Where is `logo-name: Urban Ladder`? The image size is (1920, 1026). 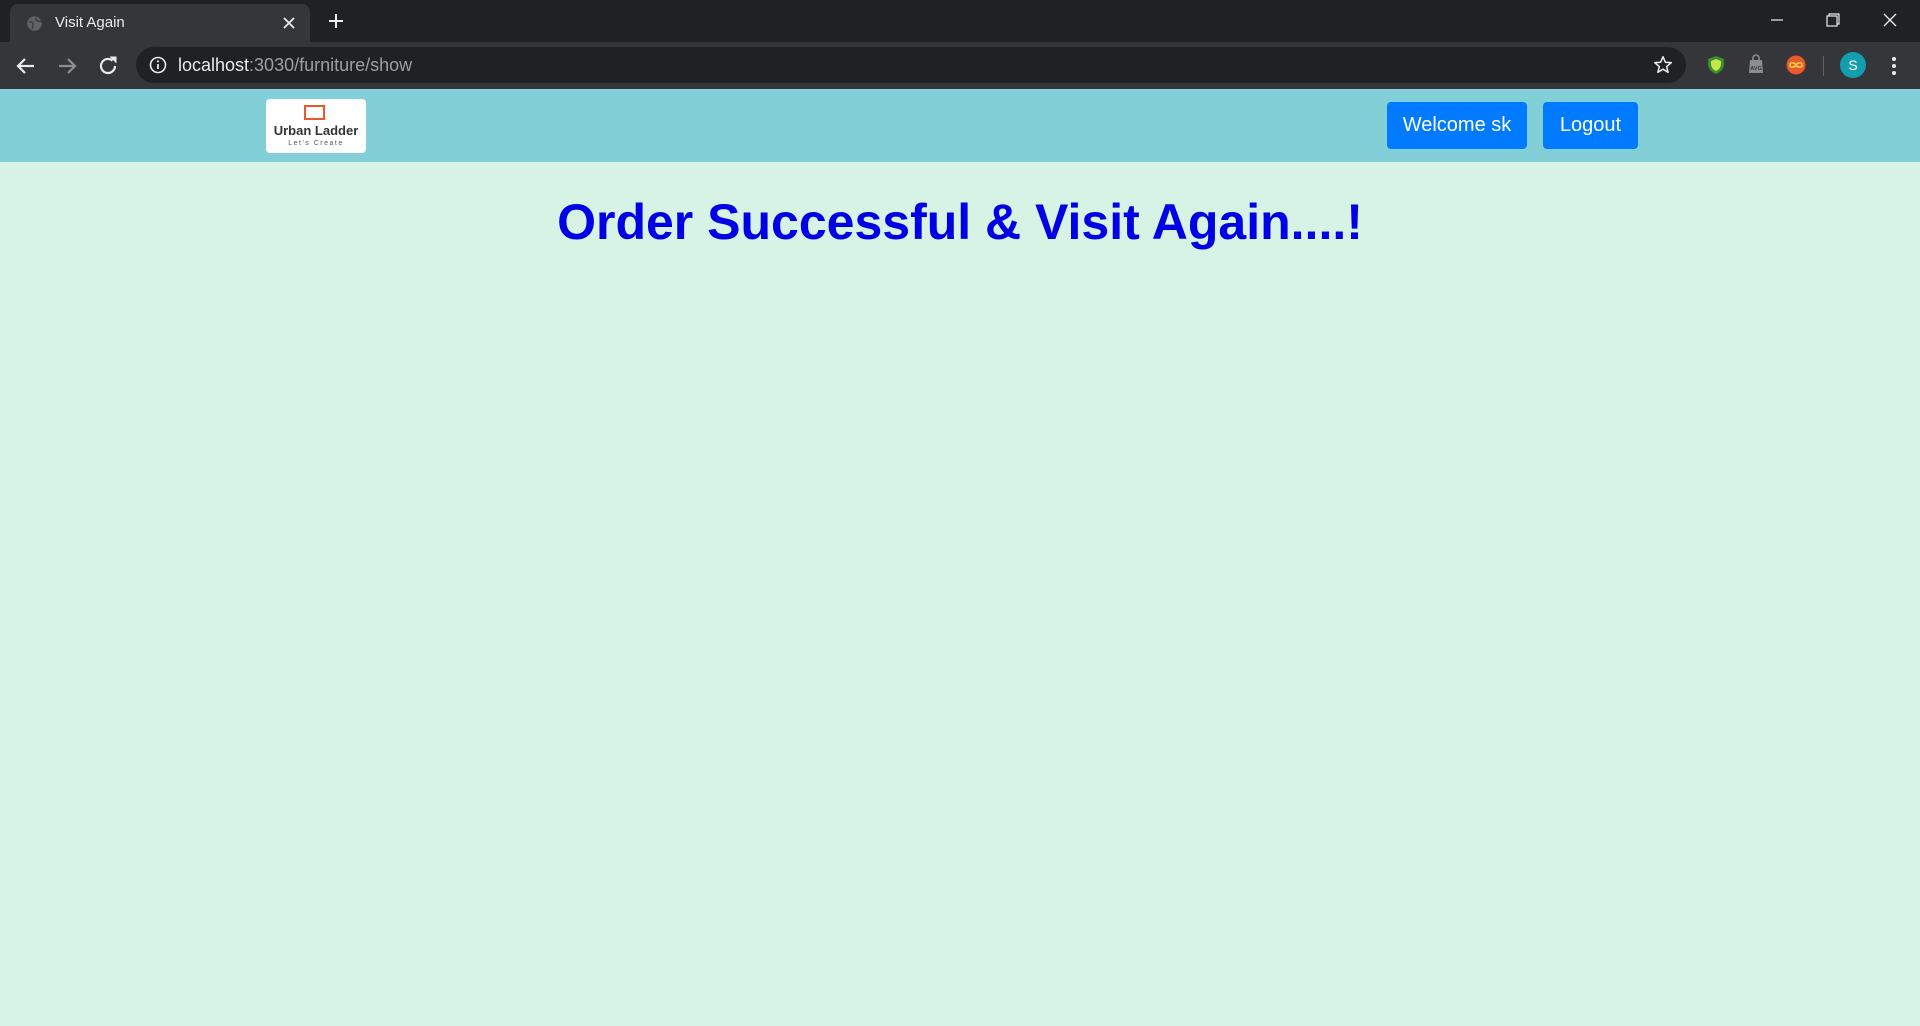 logo-name: Urban Ladder is located at coordinates (316, 130).